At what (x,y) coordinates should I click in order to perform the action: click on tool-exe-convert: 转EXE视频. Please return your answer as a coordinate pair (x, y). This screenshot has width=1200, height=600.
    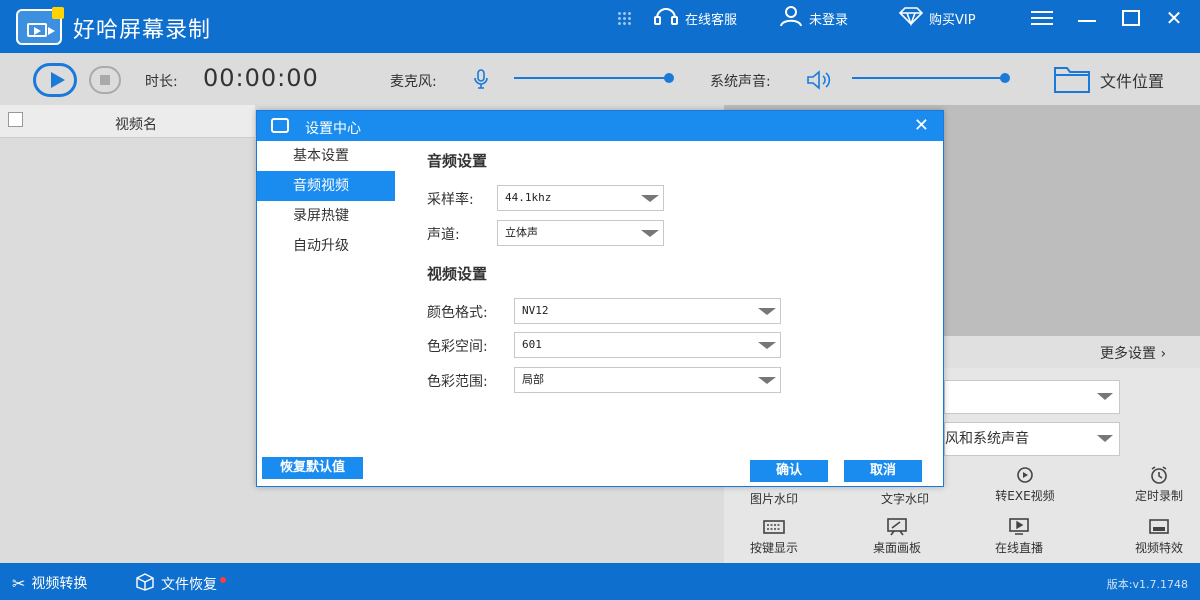
    Looking at the image, I should click on (1025, 485).